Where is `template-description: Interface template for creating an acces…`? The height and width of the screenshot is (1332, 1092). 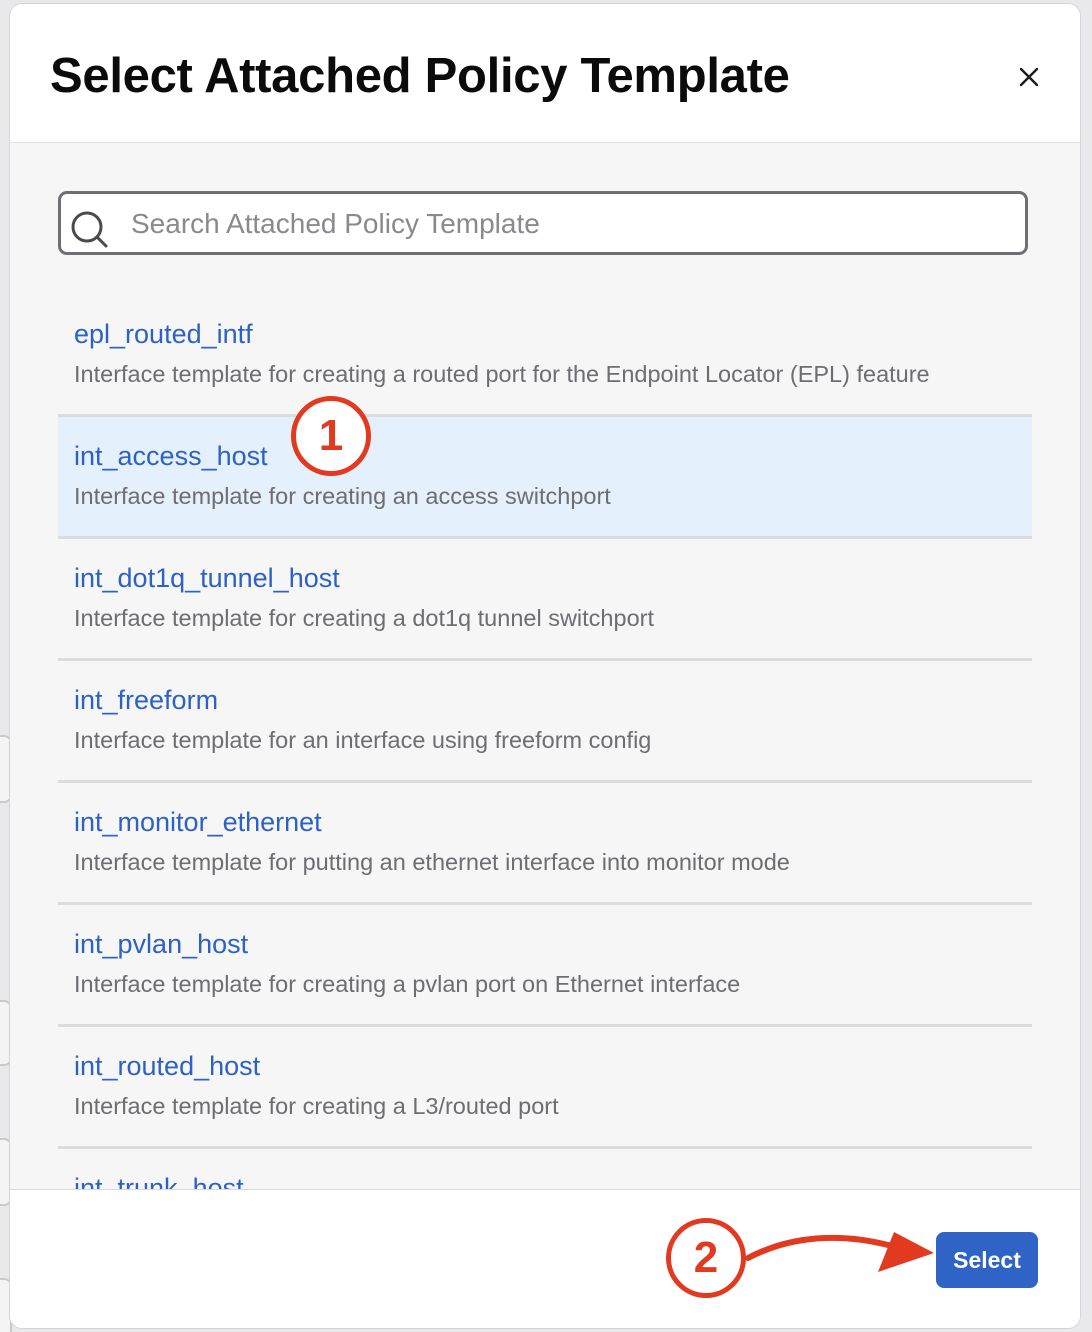 template-description: Interface template for creating an acces… is located at coordinates (342, 496).